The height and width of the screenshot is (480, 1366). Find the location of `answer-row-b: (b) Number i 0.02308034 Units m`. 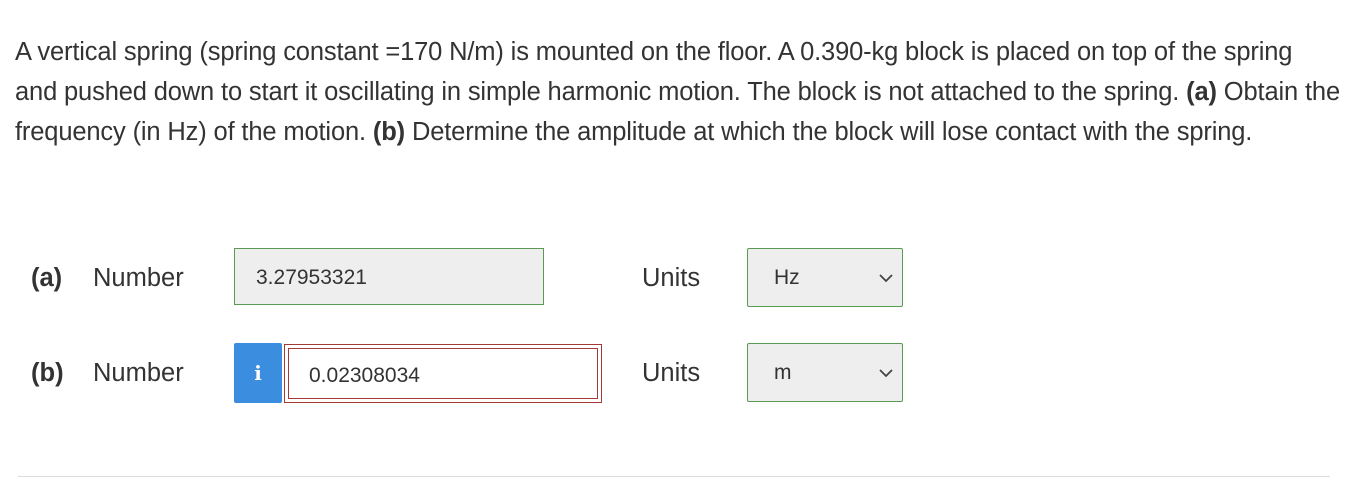

answer-row-b: (b) Number i 0.02308034 Units m is located at coordinates (683, 373).